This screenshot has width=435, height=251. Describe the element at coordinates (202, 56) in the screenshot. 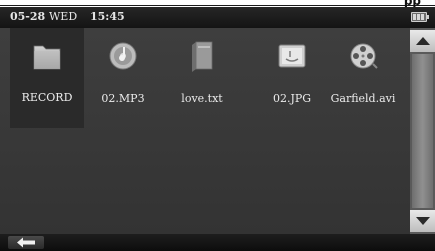

I see `text-file-icon` at that location.